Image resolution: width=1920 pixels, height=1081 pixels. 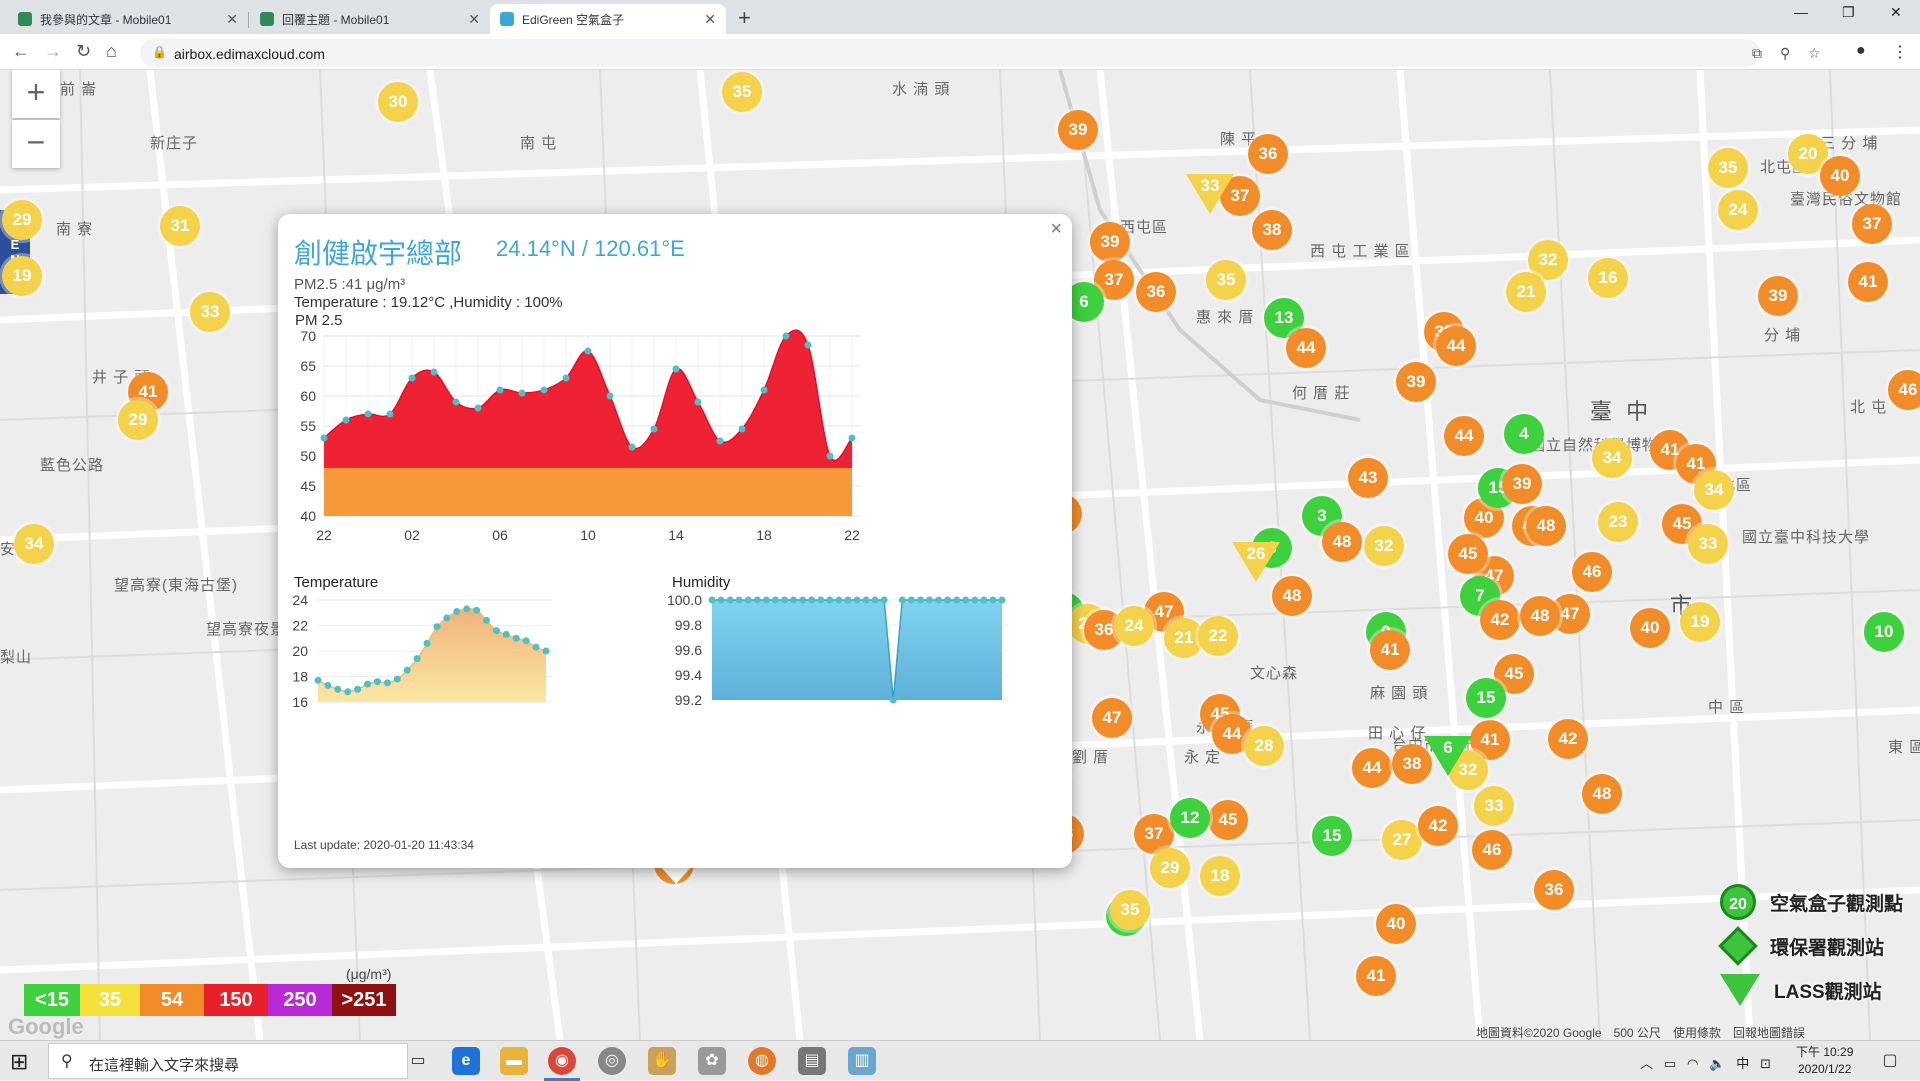 What do you see at coordinates (1896, 12) in the screenshot?
I see `close-window-icon: ✕` at bounding box center [1896, 12].